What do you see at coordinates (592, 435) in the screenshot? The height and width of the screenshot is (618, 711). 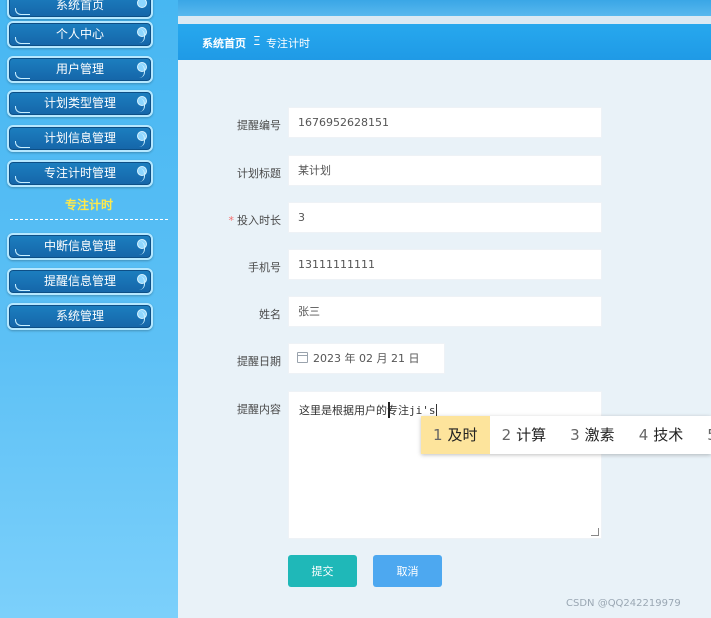 I see `ime-candidate: 3 激素` at bounding box center [592, 435].